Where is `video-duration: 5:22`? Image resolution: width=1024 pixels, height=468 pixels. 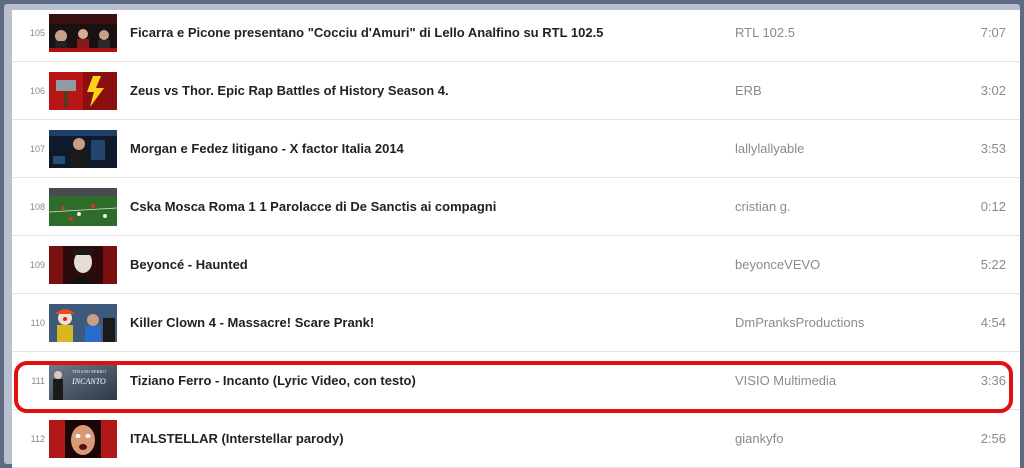 video-duration: 5:22 is located at coordinates (993, 264).